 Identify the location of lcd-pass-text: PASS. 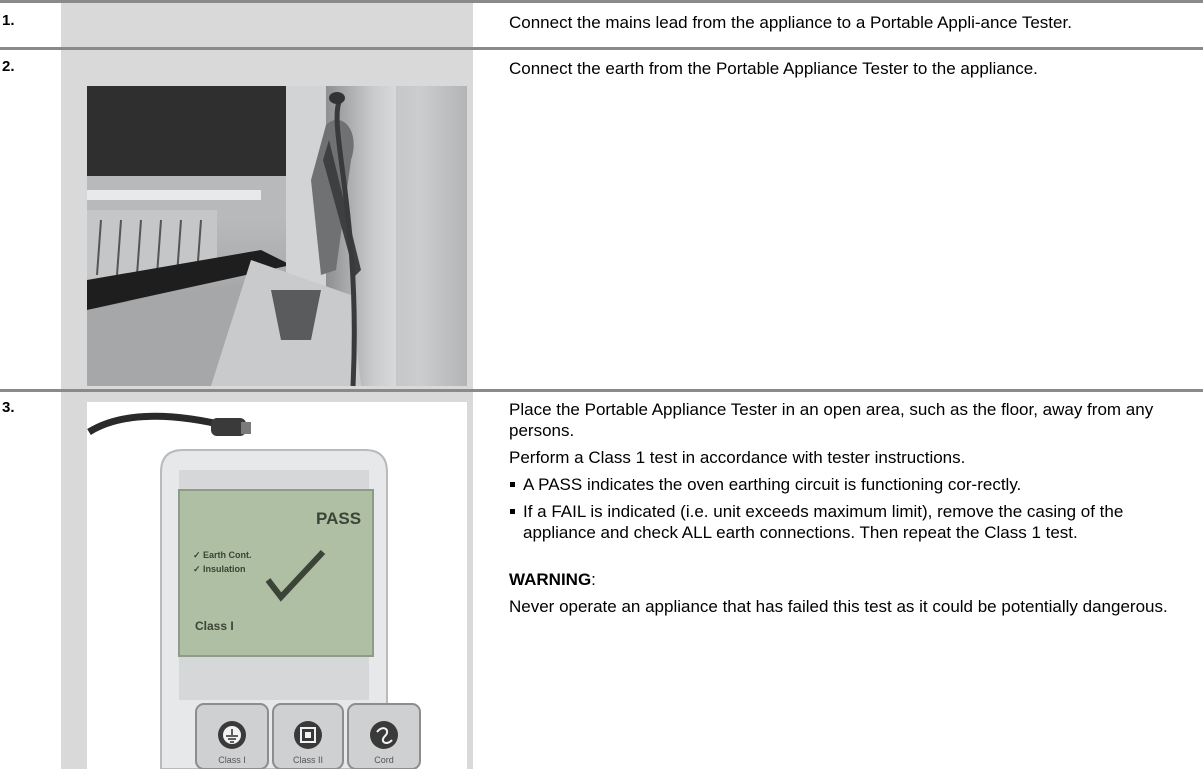
(338, 518).